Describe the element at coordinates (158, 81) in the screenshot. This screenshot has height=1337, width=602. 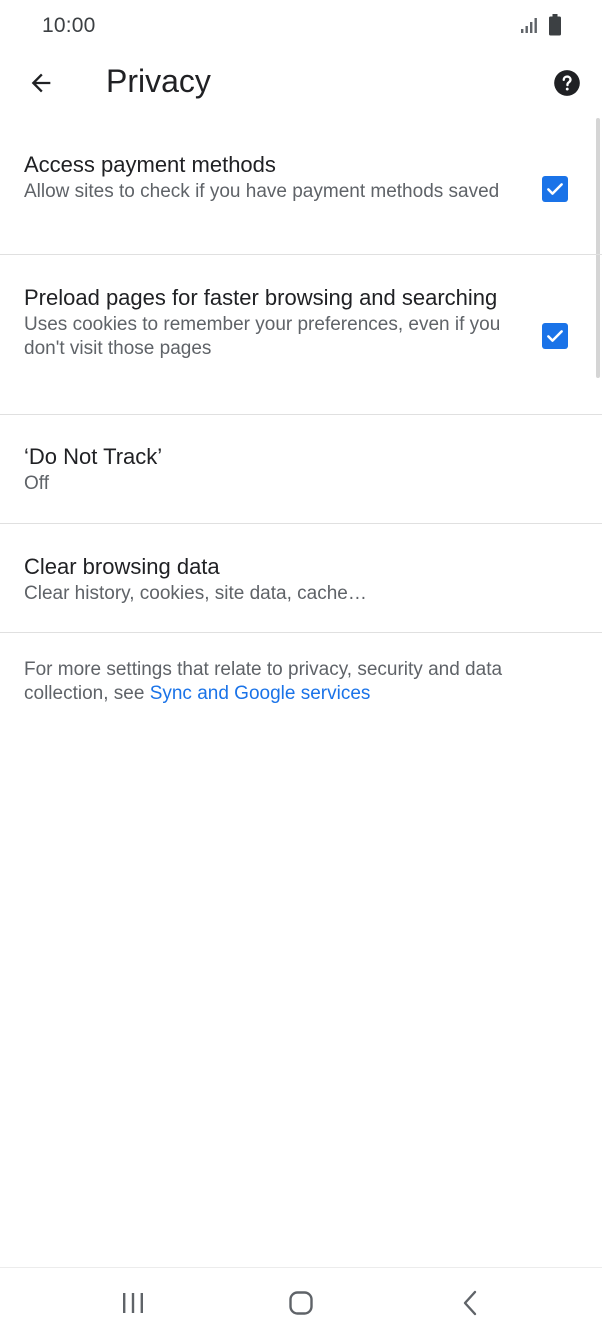
I see `page-title: Privacy` at that location.